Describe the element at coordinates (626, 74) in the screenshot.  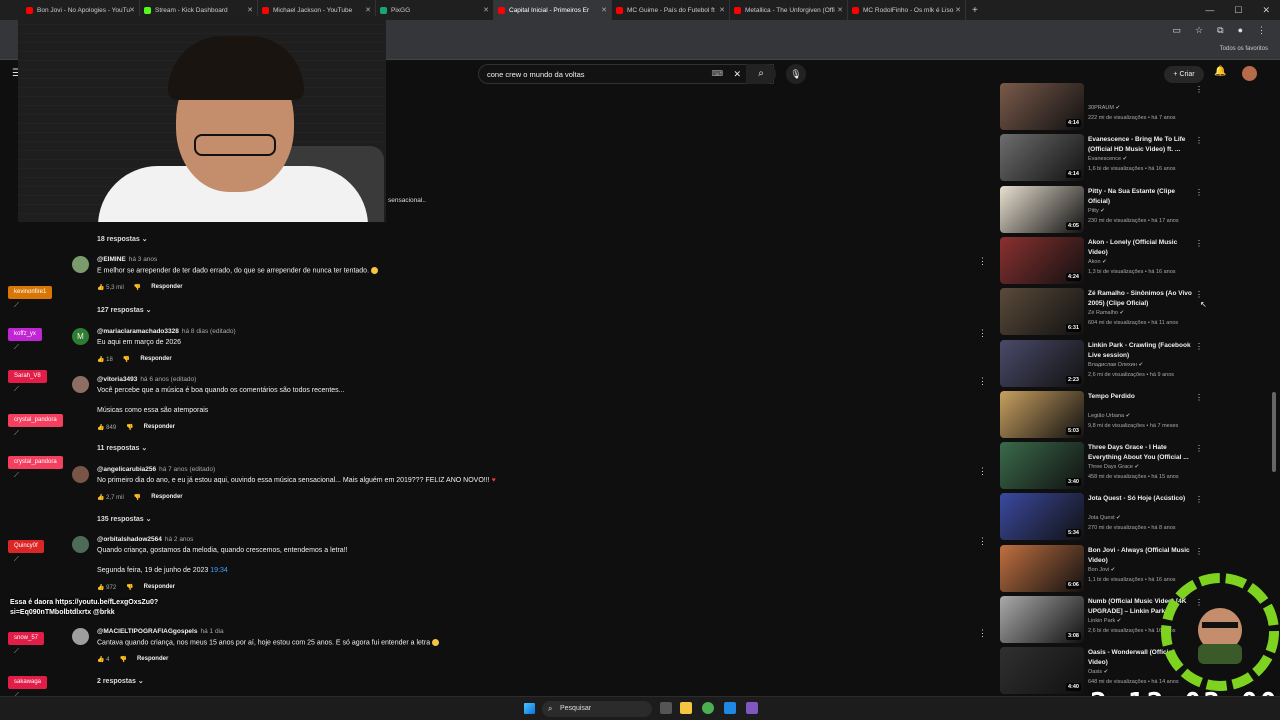
I see `search-input: cone crew o mundo da voltas ⌨ ✕` at that location.